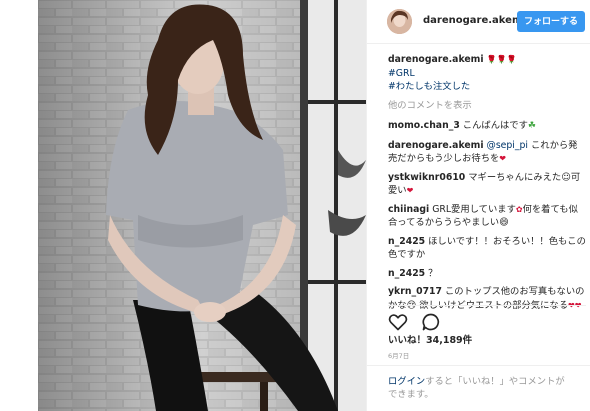 The image size is (590, 411). I want to click on post-header: darenogare.akemi フォローする, so click(478, 22).